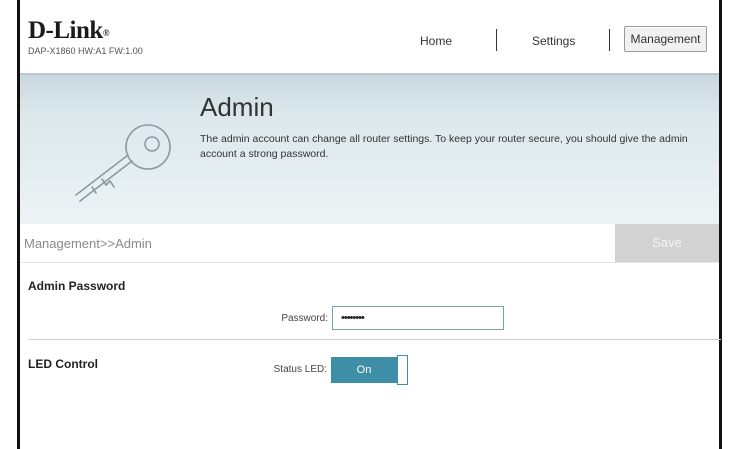 This screenshot has height=449, width=742. Describe the element at coordinates (63, 364) in the screenshot. I see `section-title-led-control: LED Control` at that location.